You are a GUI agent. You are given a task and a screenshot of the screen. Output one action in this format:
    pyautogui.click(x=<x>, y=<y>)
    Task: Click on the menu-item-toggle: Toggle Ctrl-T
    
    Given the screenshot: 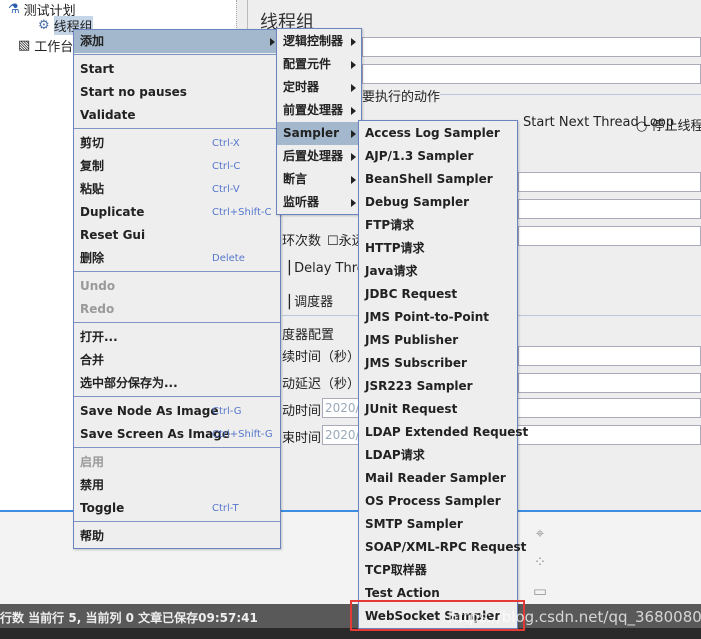 What is the action you would take?
    pyautogui.click(x=177, y=508)
    